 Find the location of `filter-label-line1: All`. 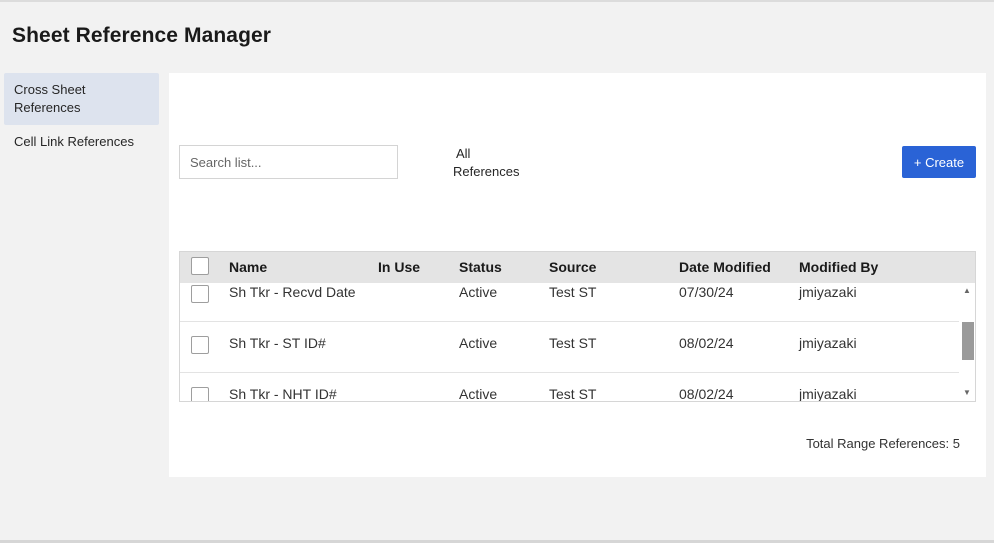

filter-label-line1: All is located at coordinates (463, 153).